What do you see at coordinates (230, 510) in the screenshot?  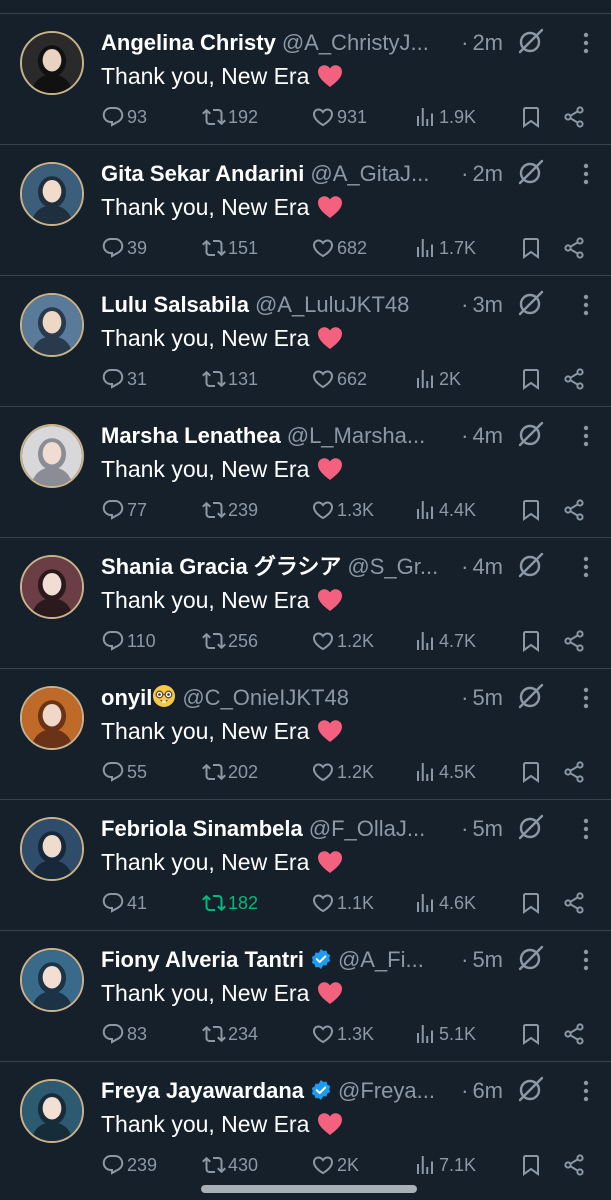 I see `retweet-button: 239` at bounding box center [230, 510].